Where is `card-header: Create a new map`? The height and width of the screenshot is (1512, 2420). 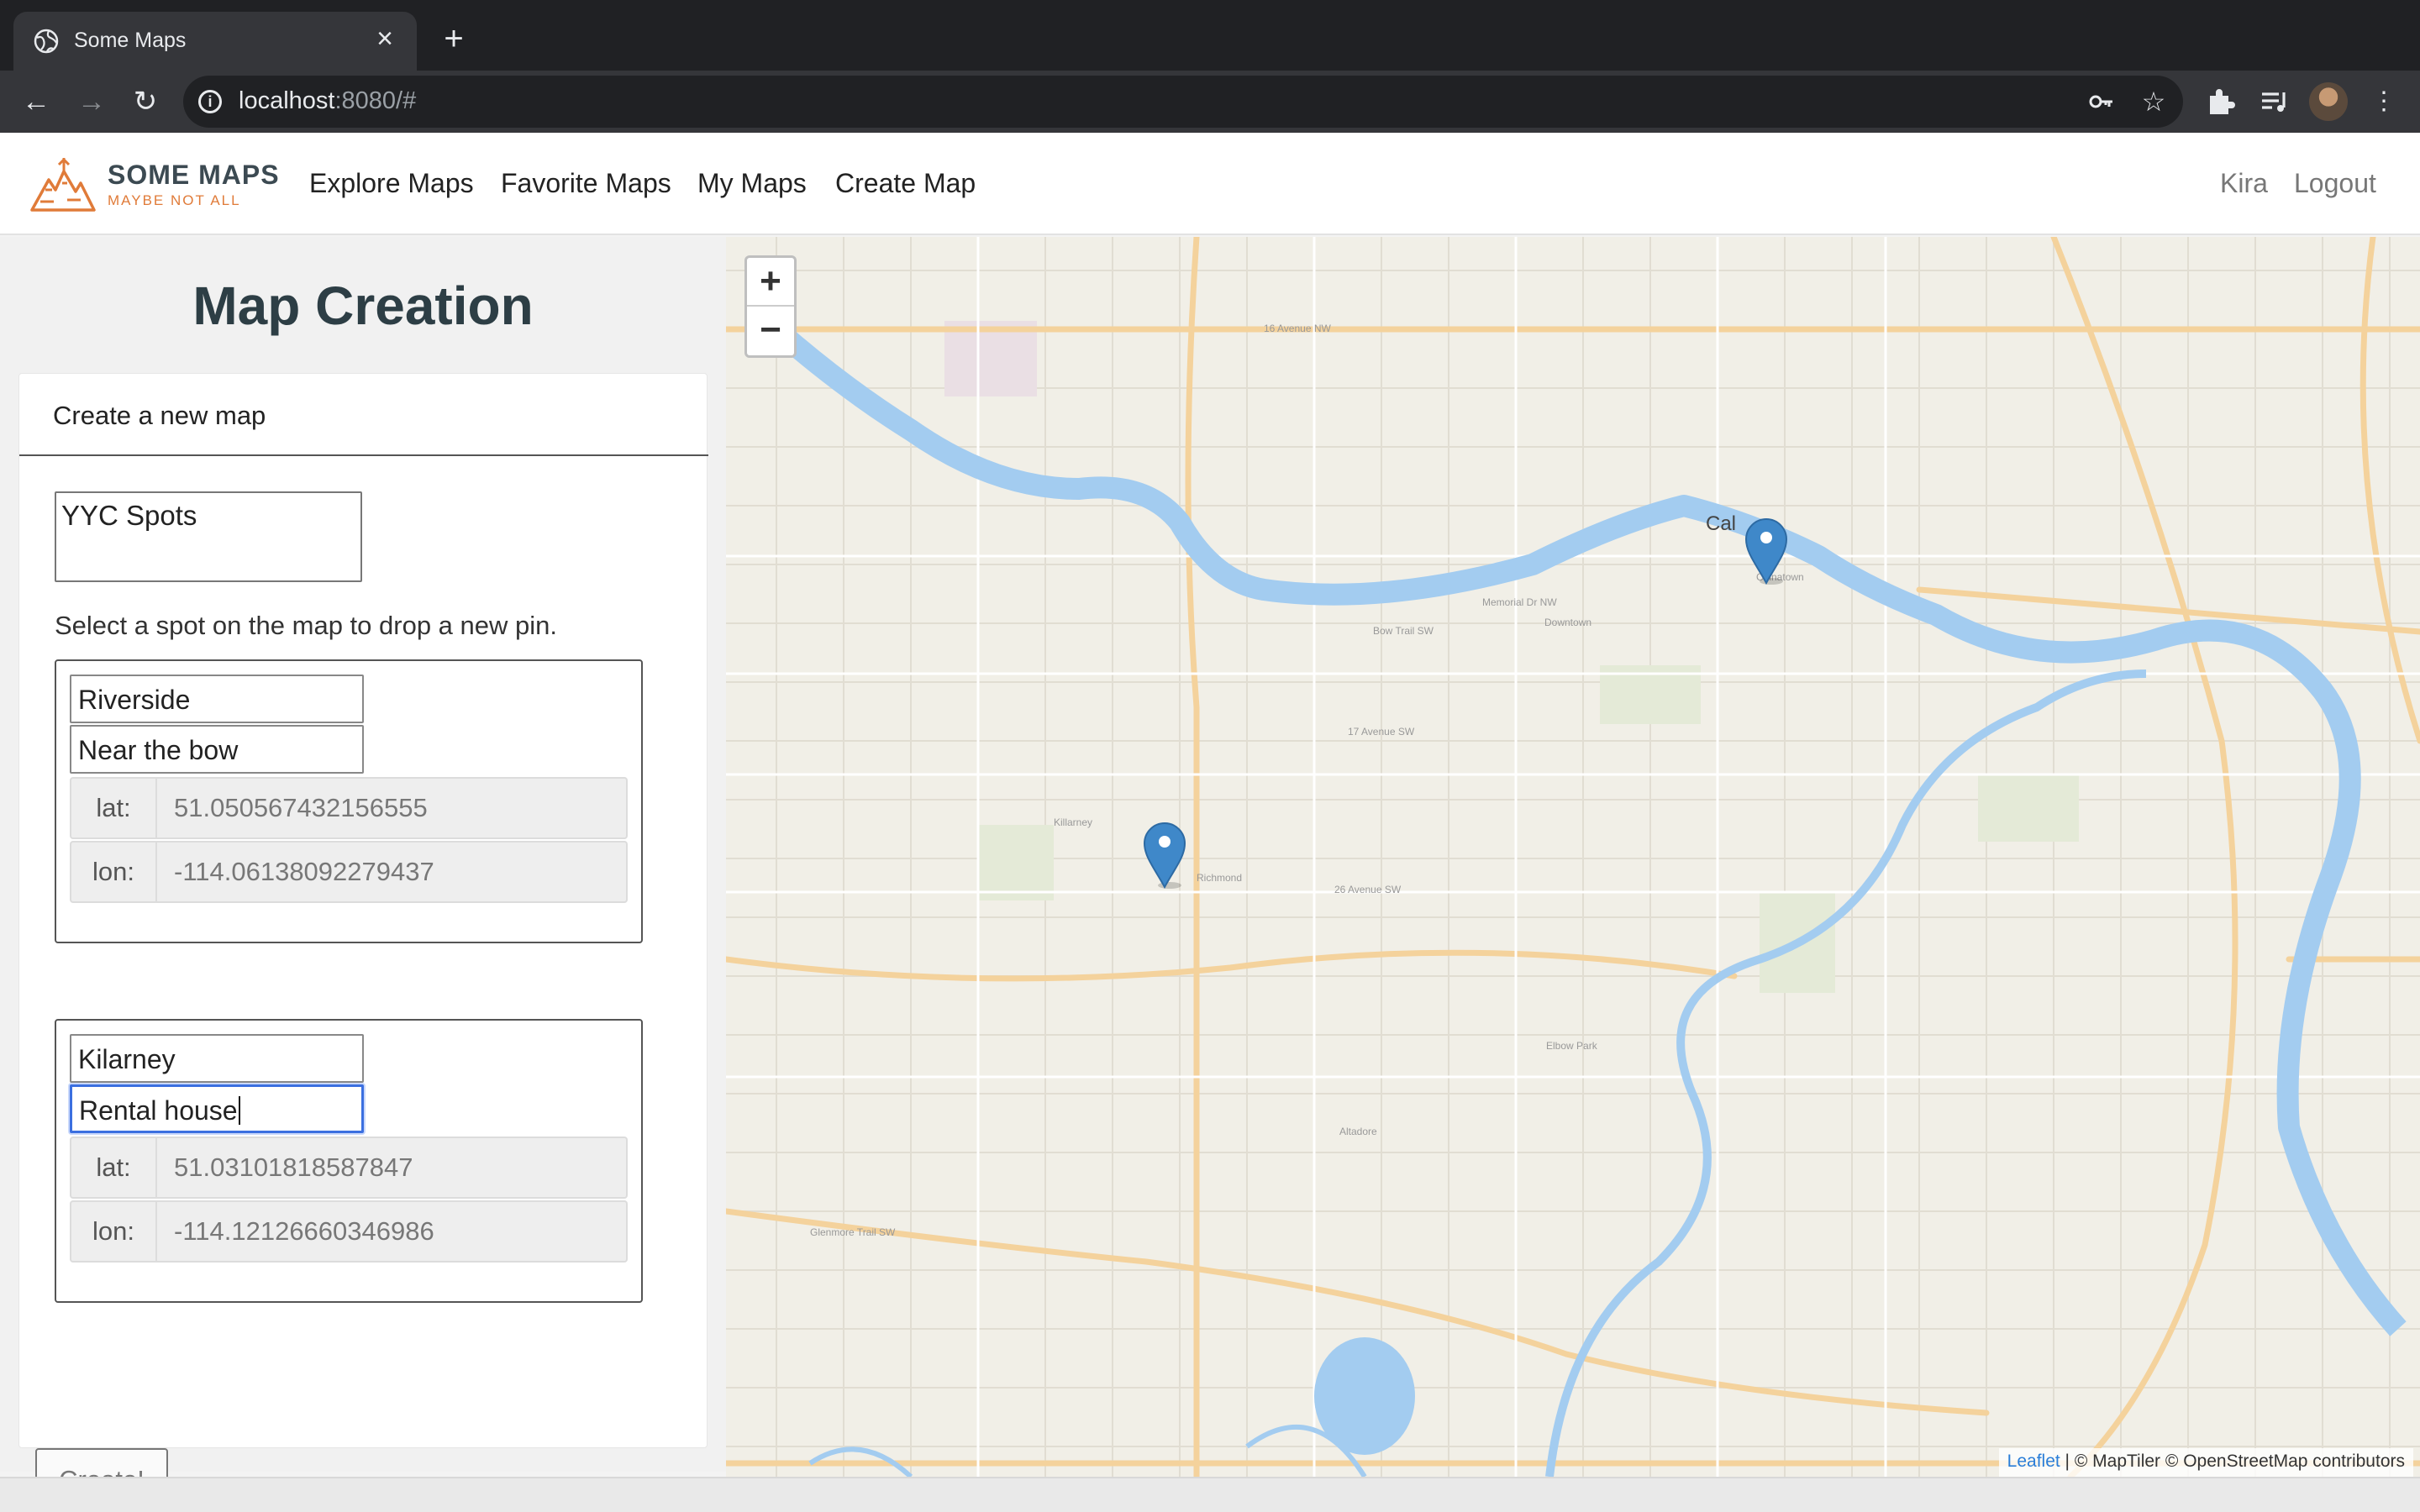 card-header: Create a new map is located at coordinates (363, 415).